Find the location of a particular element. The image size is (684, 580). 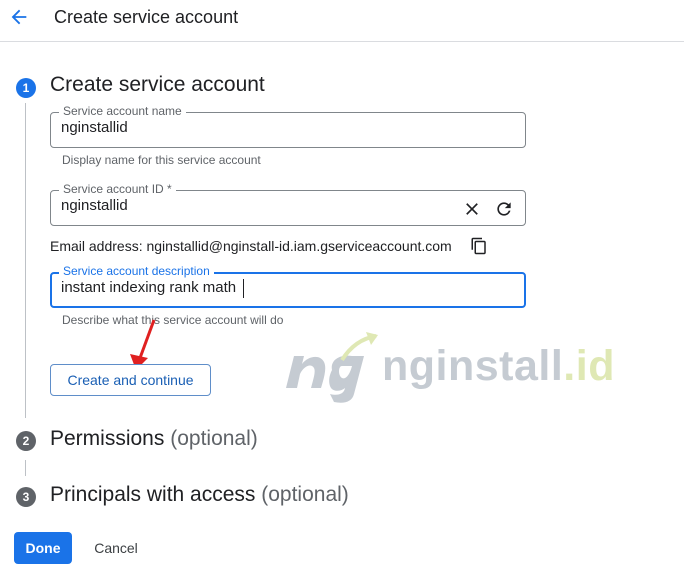

done-button: Done is located at coordinates (43, 548).